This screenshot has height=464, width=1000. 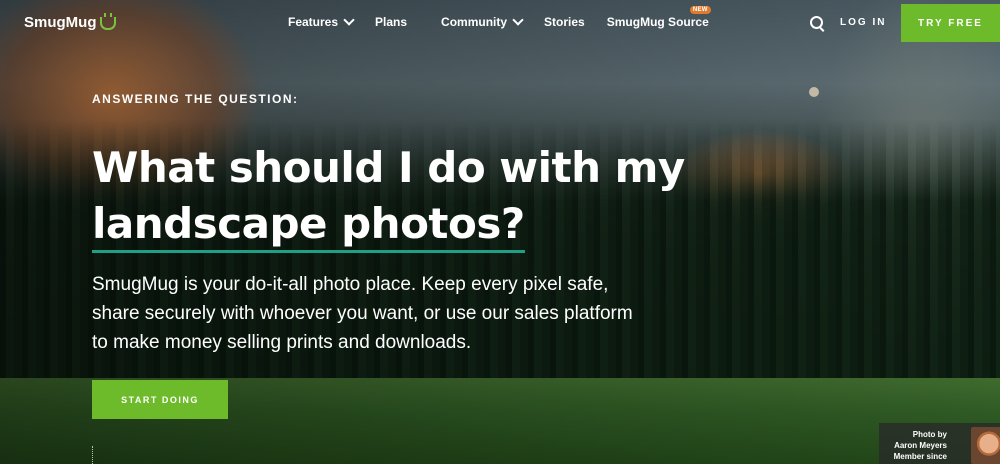 I want to click on nav-community-label: Community, so click(x=474, y=22).